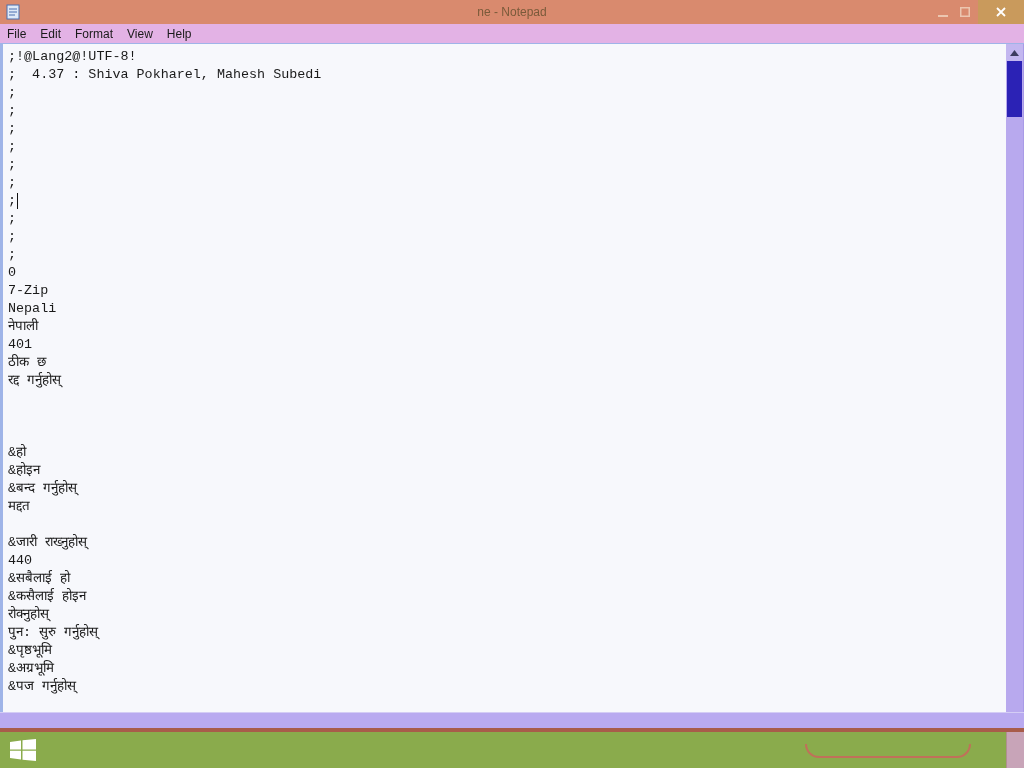  I want to click on close-button, so click(1001, 12).